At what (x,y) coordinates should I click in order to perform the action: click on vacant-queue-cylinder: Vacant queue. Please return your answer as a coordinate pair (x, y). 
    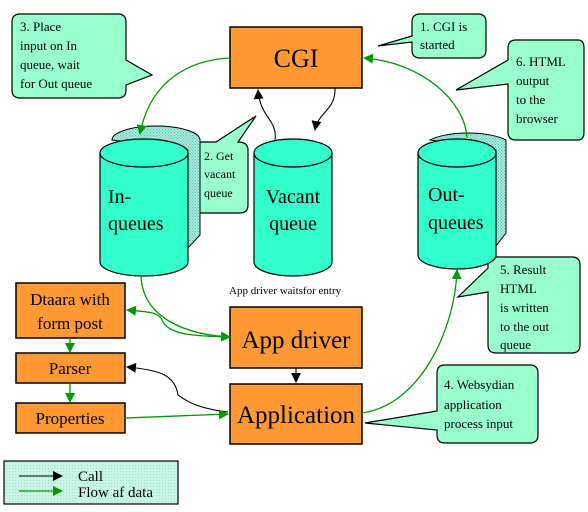
    Looking at the image, I should click on (293, 207).